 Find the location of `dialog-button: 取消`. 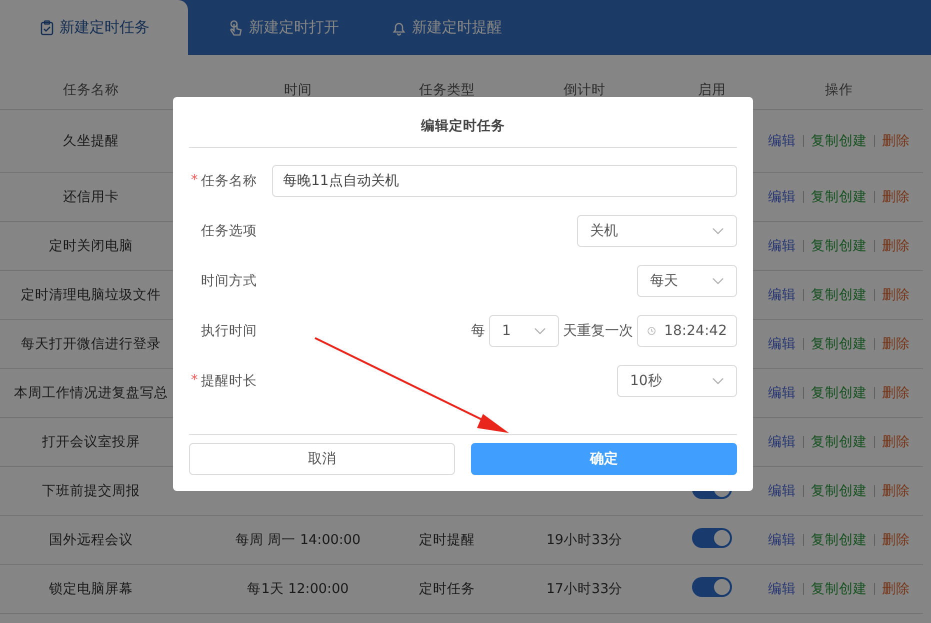

dialog-button: 取消 is located at coordinates (322, 459).